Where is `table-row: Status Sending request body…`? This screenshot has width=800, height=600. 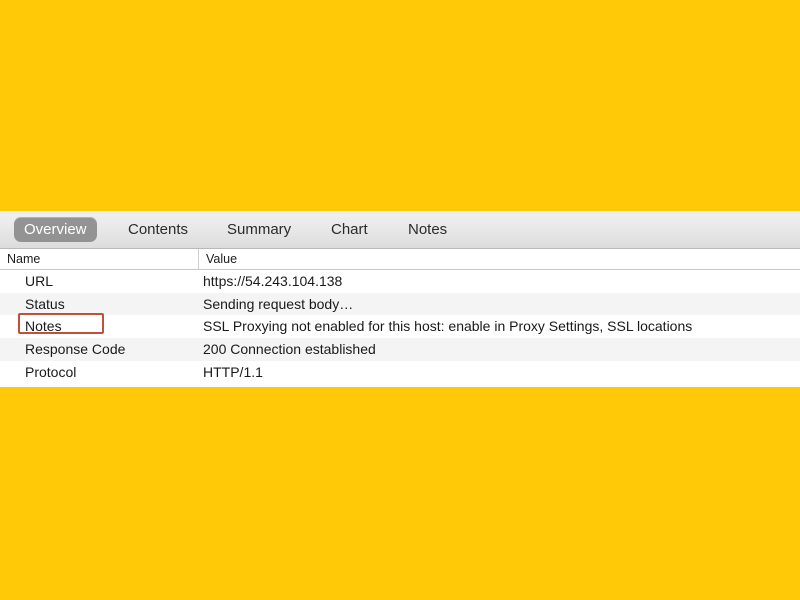 table-row: Status Sending request body… is located at coordinates (400, 304).